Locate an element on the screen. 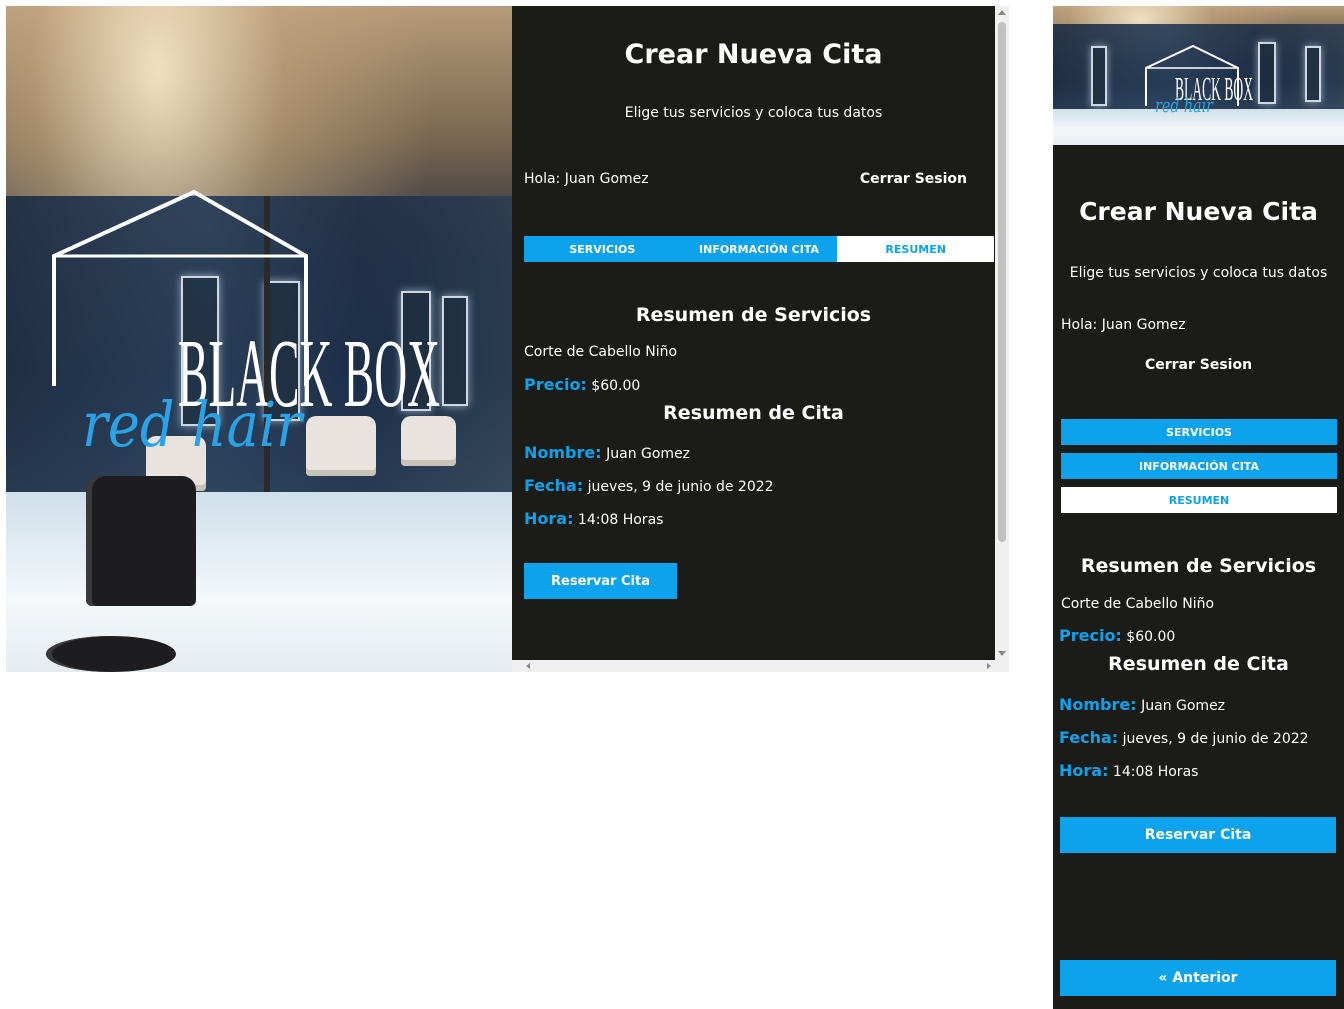 Image resolution: width=1344 pixels, height=1009 pixels. price-value: $60.00 is located at coordinates (616, 386).